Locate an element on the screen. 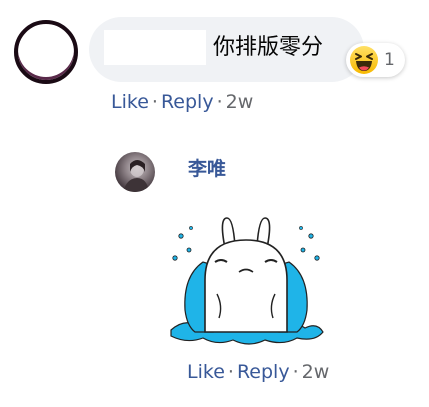 The height and width of the screenshot is (407, 429). reply-actions: Like · Reply · 2w is located at coordinates (258, 372).